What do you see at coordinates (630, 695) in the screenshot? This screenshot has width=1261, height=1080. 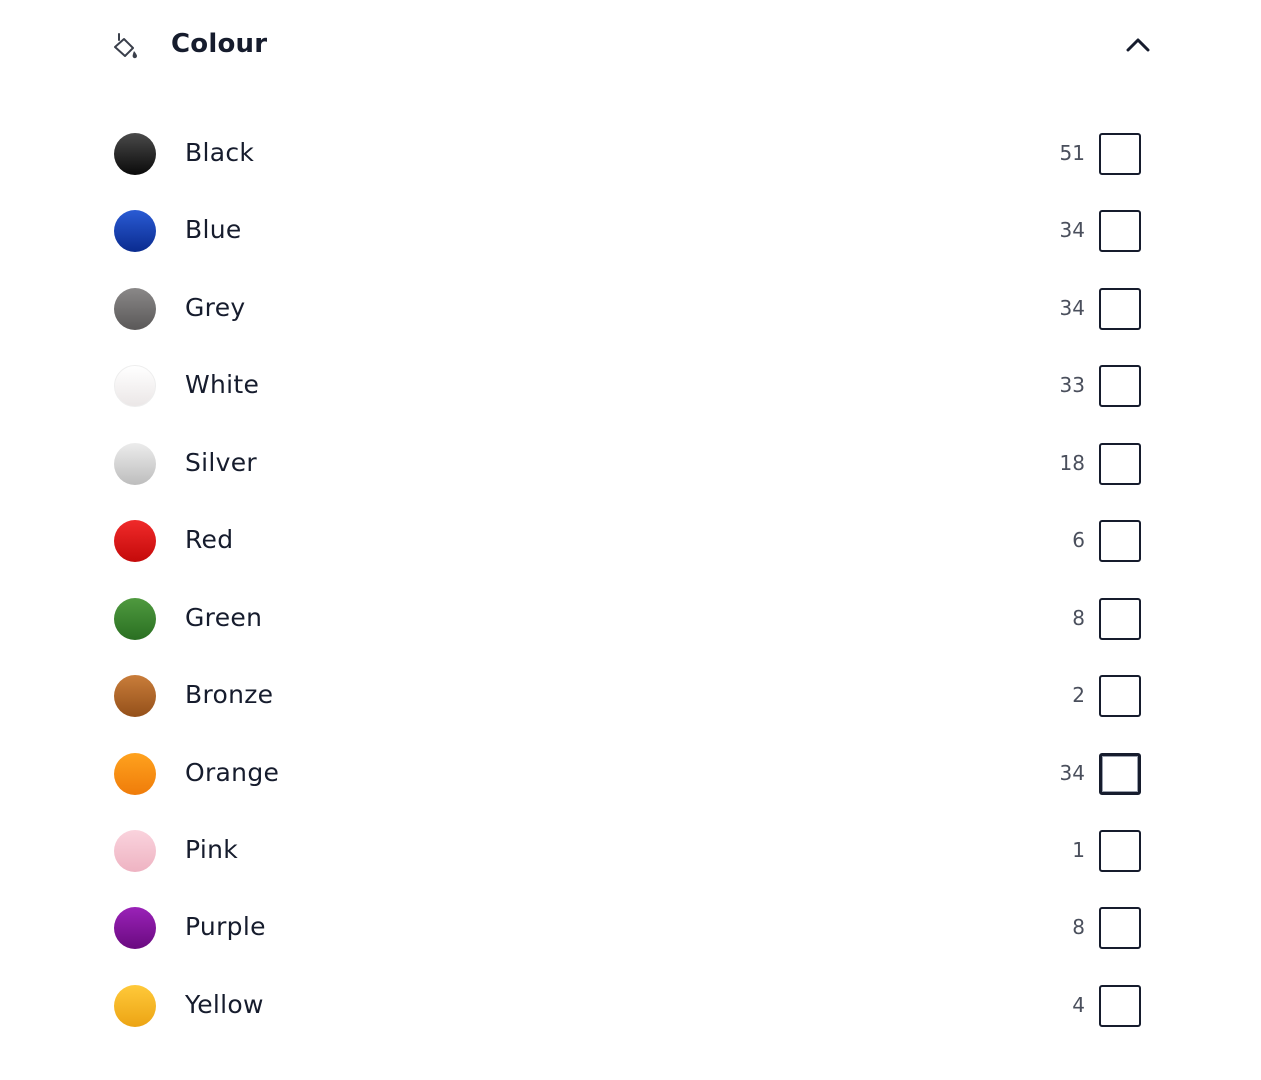 I see `colour-option: Bronze 2` at bounding box center [630, 695].